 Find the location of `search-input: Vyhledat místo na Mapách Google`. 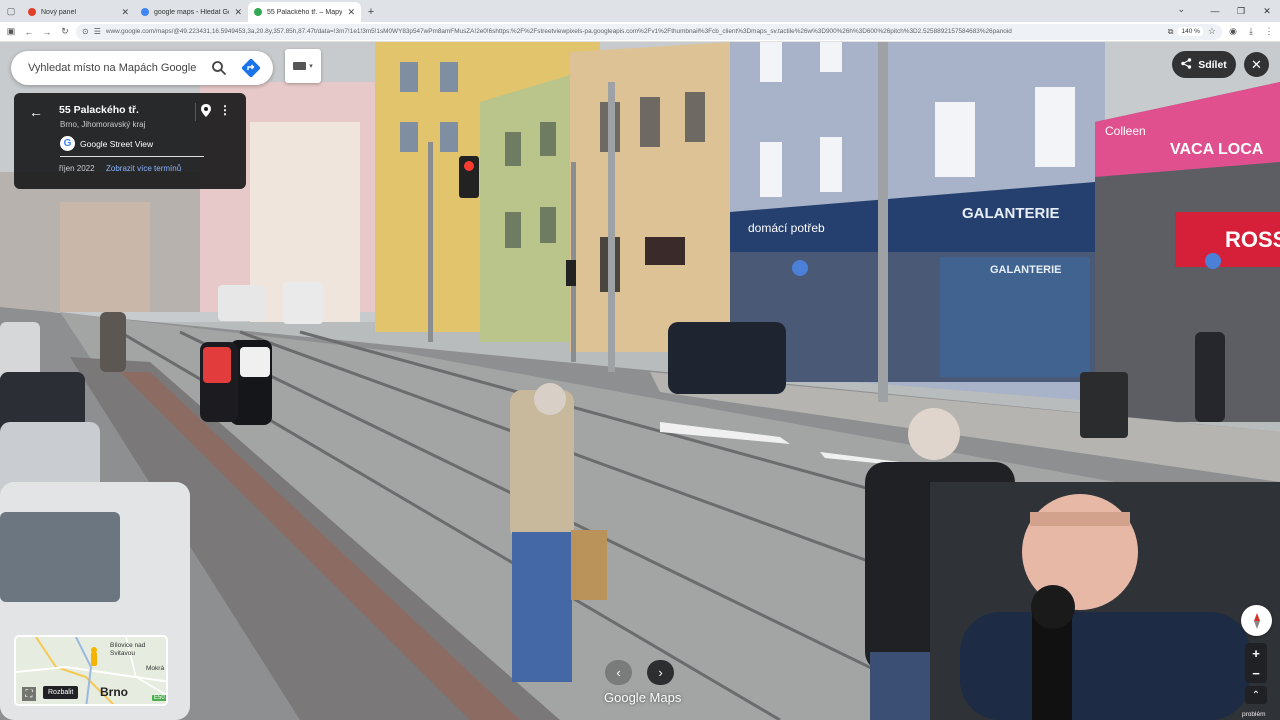

search-input: Vyhledat místo na Mapách Google is located at coordinates (113, 68).